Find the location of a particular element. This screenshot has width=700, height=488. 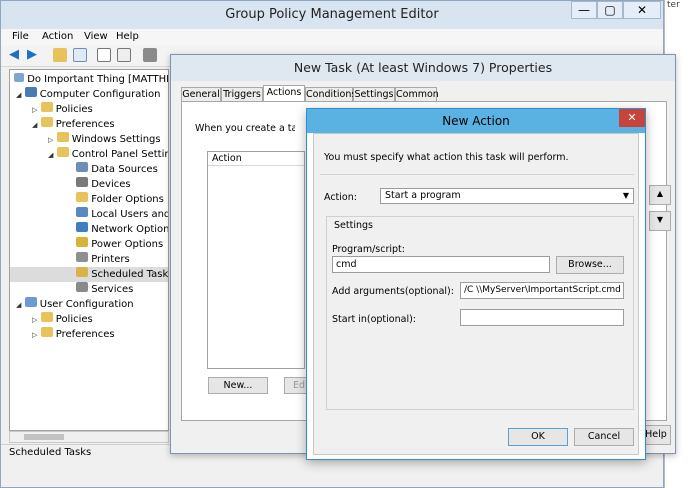

devices-icon is located at coordinates (82, 182).